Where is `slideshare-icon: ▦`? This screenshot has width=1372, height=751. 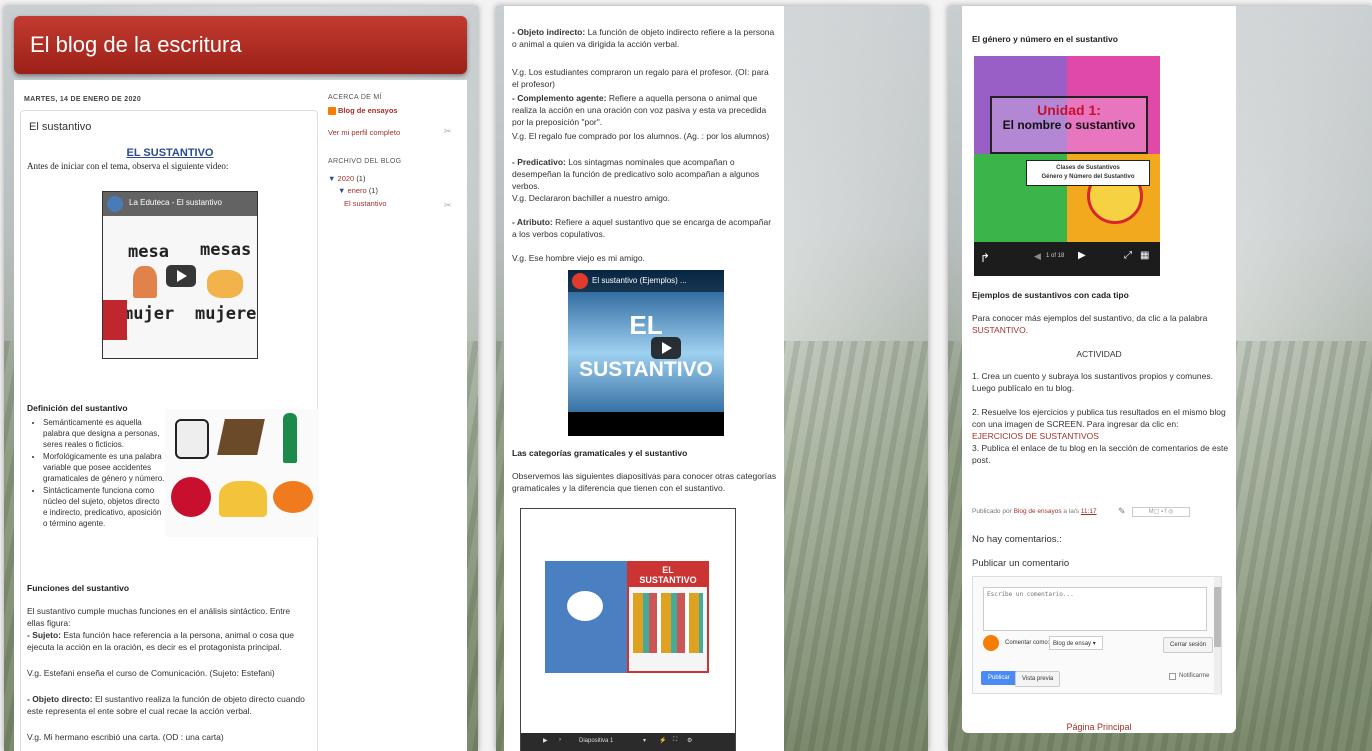 slideshare-icon: ▦ is located at coordinates (1144, 255).